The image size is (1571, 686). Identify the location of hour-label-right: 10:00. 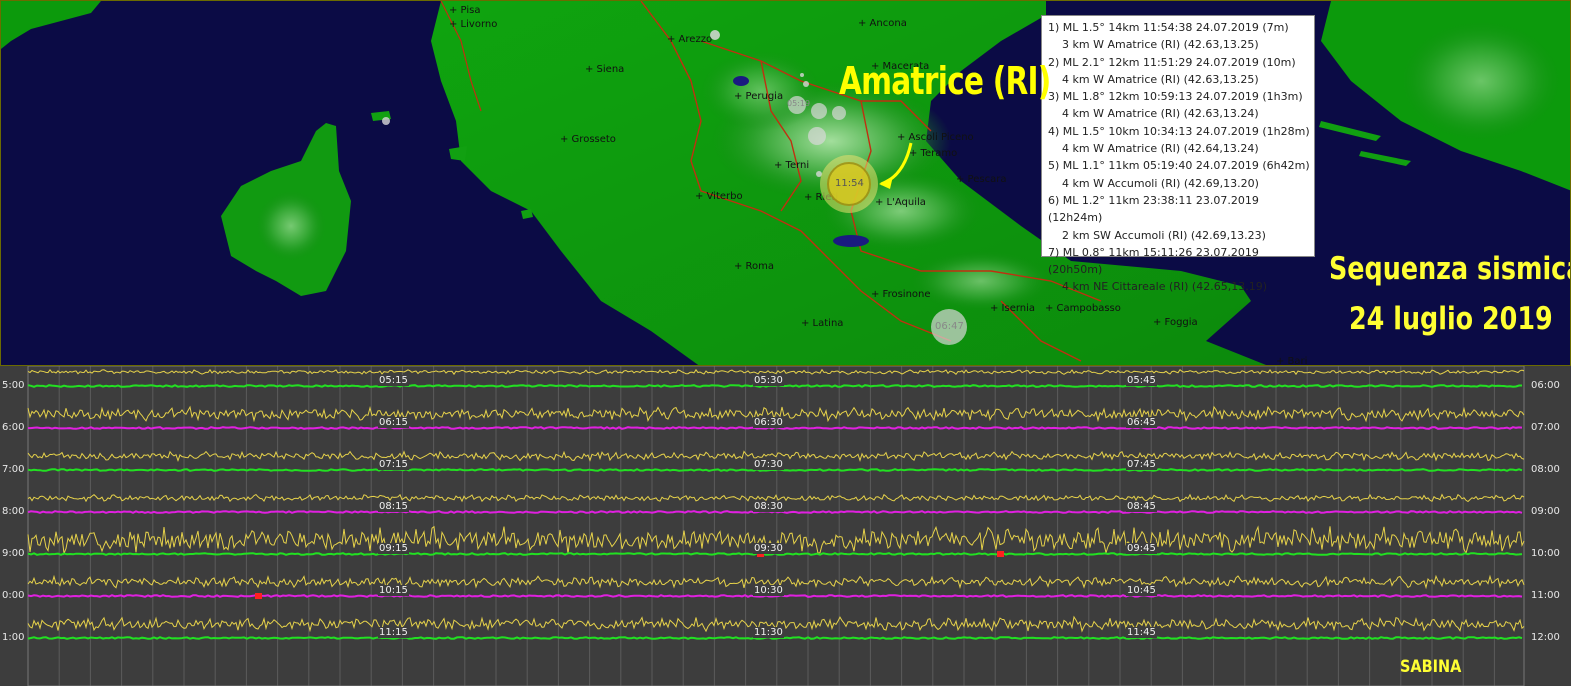
(1545, 553).